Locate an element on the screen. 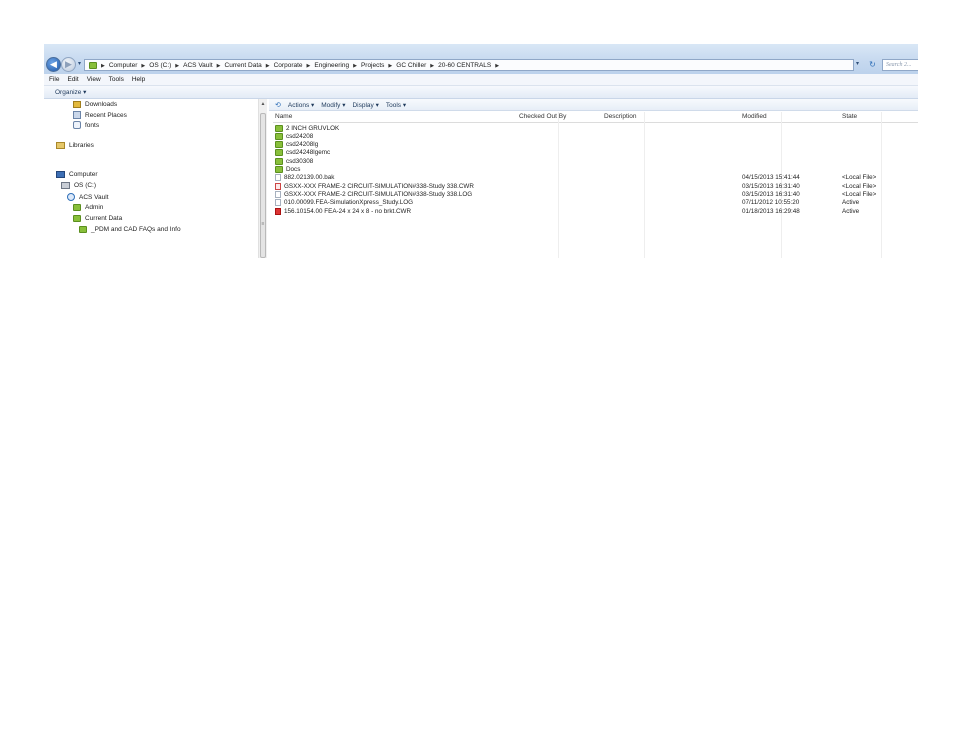 The image size is (960, 741). file-row: 2 INCH GRUVLOK is located at coordinates (595, 128).